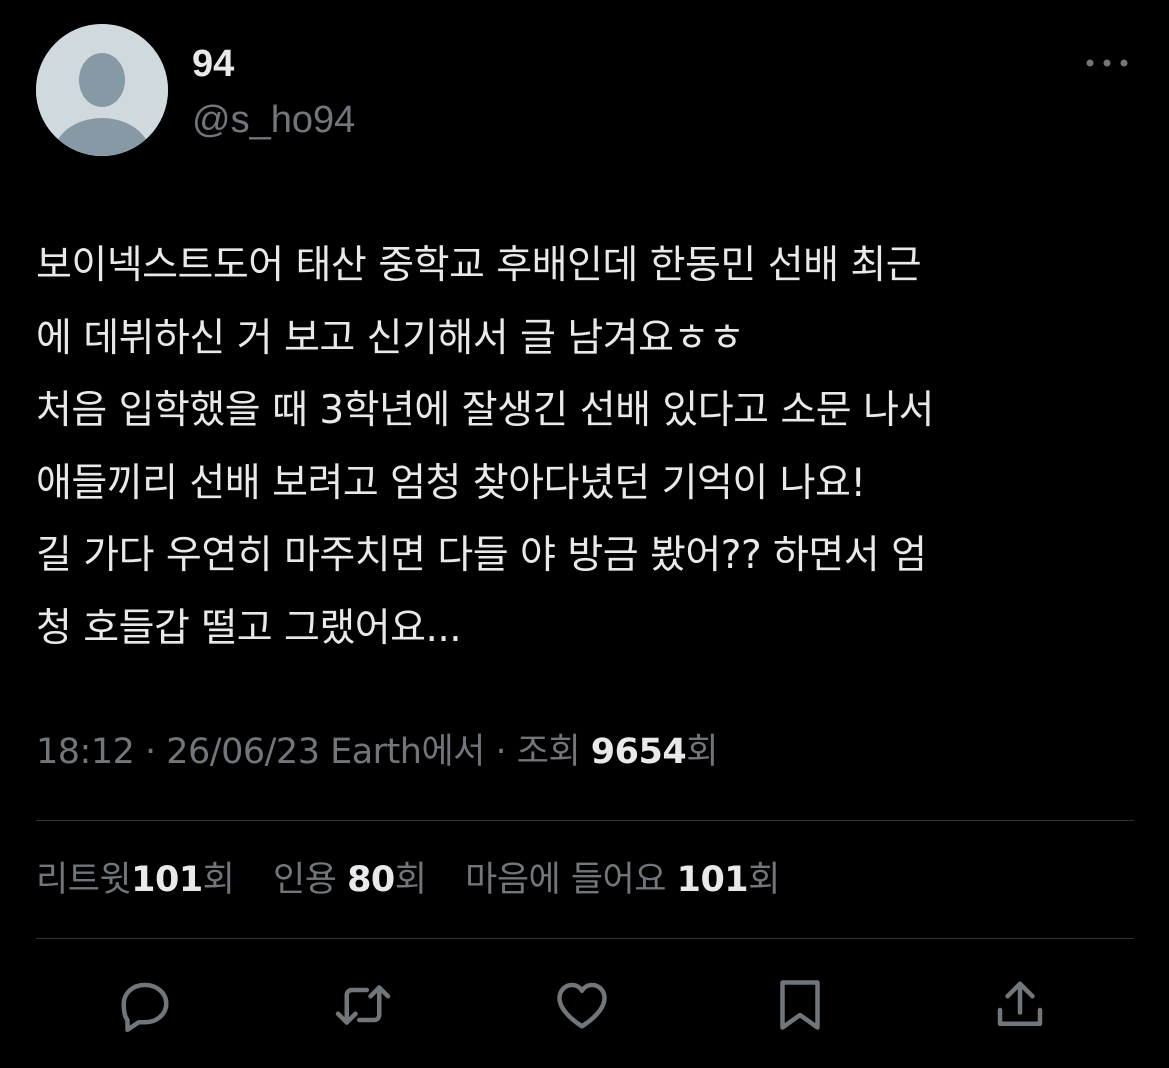 The width and height of the screenshot is (1169, 1068). I want to click on likes-label: 마음에 들어요, so click(565, 880).